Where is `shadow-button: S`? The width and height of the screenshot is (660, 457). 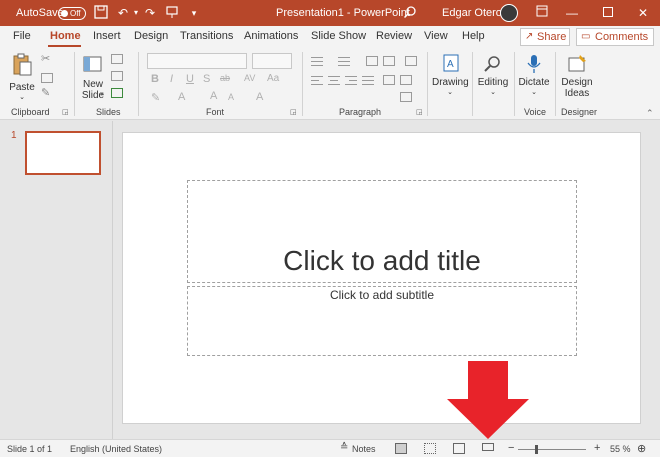
shadow-button: S is located at coordinates (206, 79).